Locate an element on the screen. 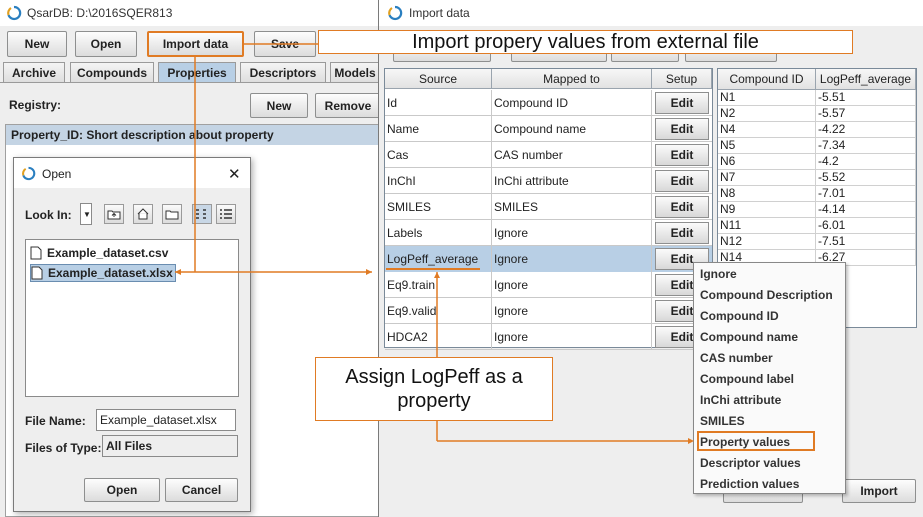 Image resolution: width=923 pixels, height=517 pixels. assign-annotation-text: Assign LogPeff as a property is located at coordinates (434, 389).